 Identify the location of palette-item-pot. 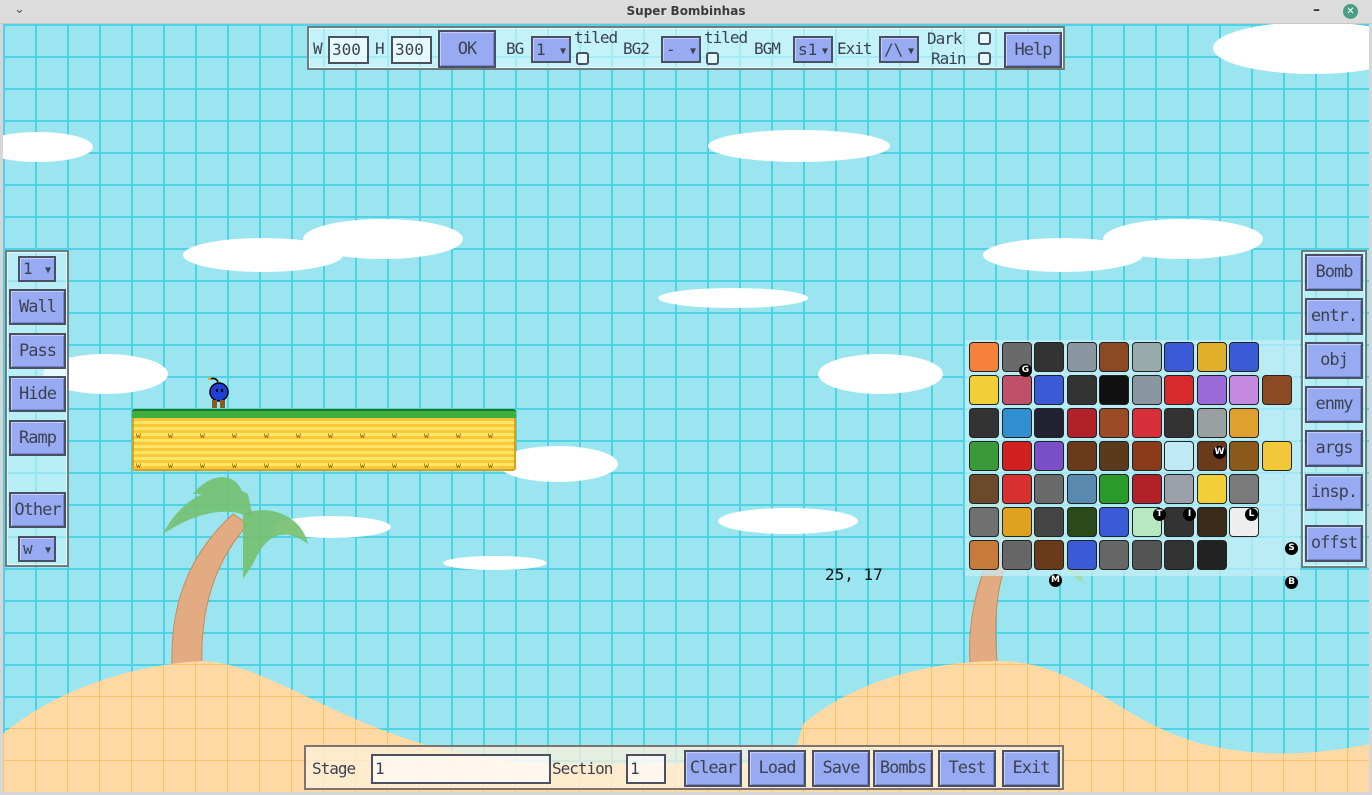
(1179, 555).